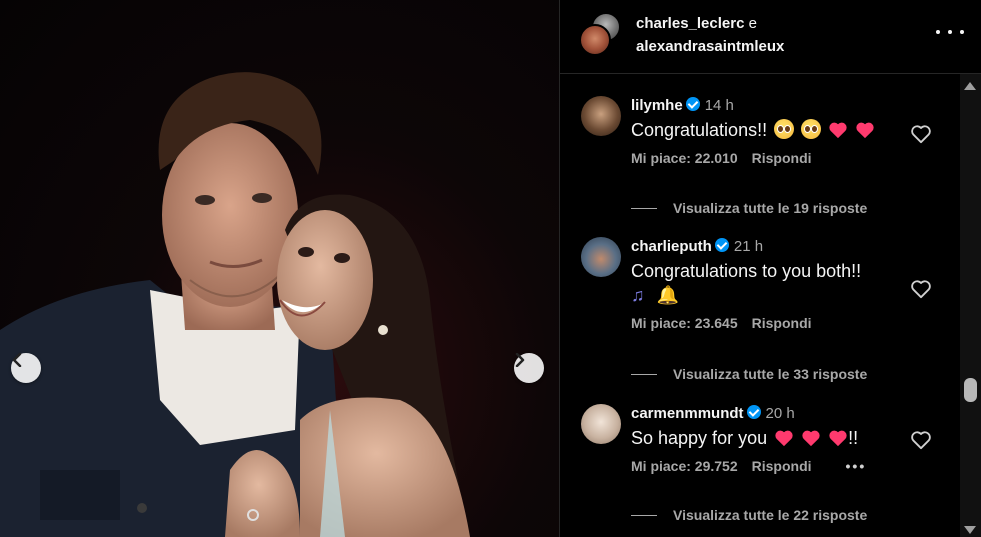 The image size is (981, 537). What do you see at coordinates (752, 23) in the screenshot?
I see `author-conjunction: e` at bounding box center [752, 23].